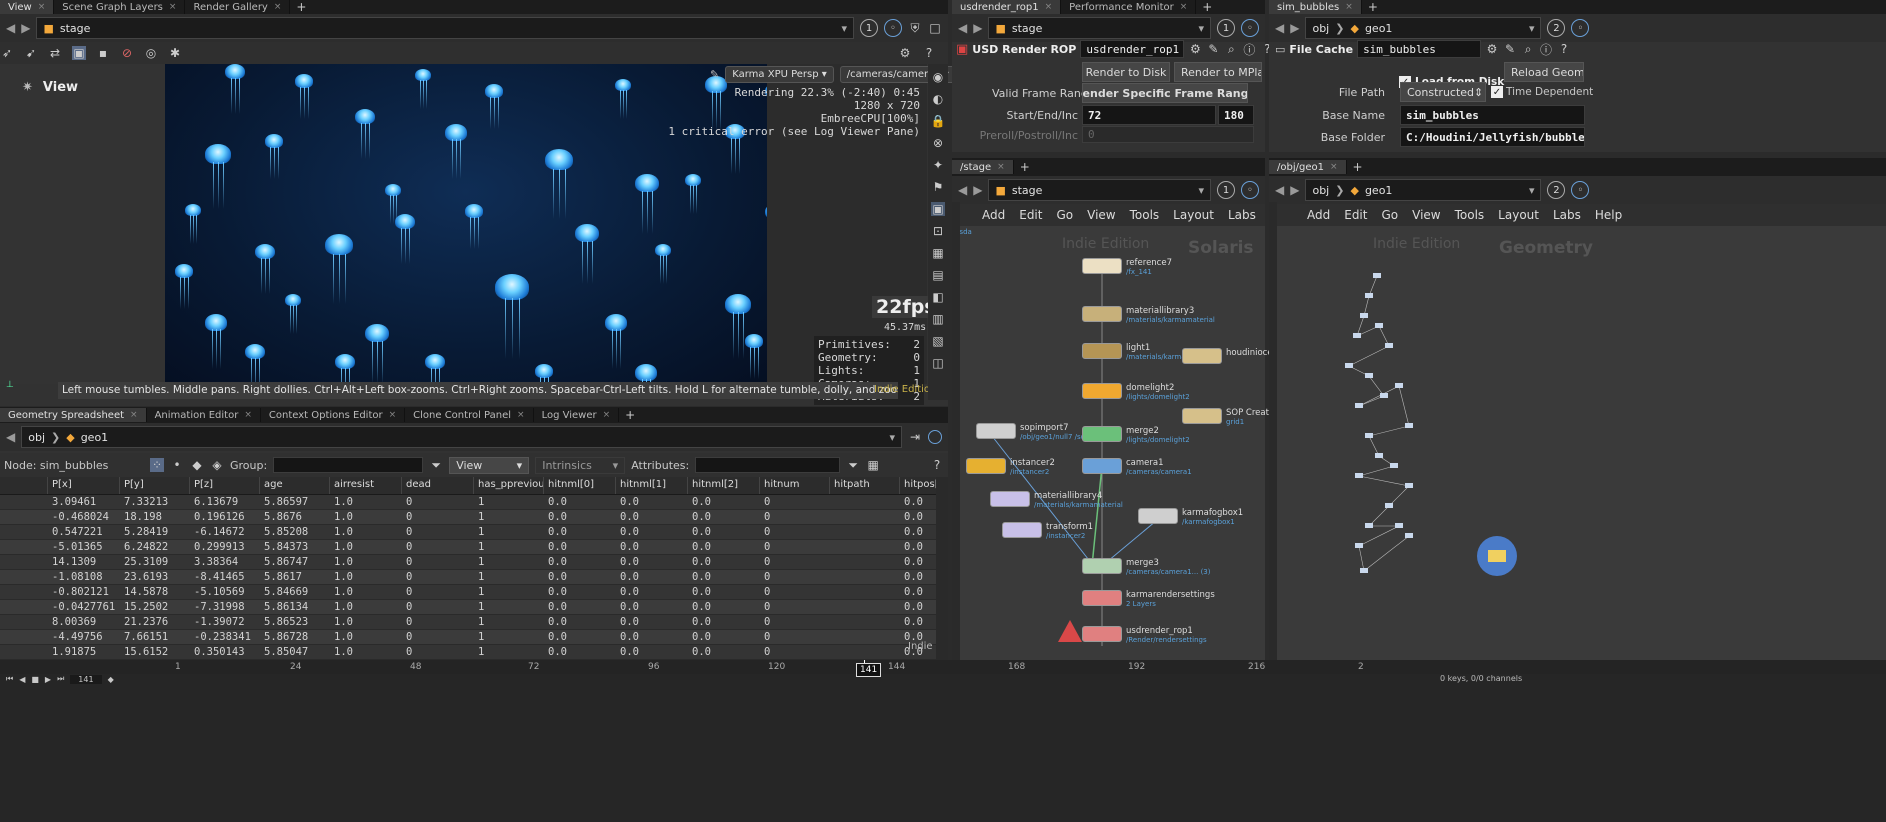 This screenshot has width=1886, height=822. Describe the element at coordinates (1136, 435) in the screenshot. I see `network-node: merge2/lights/domelight2` at that location.